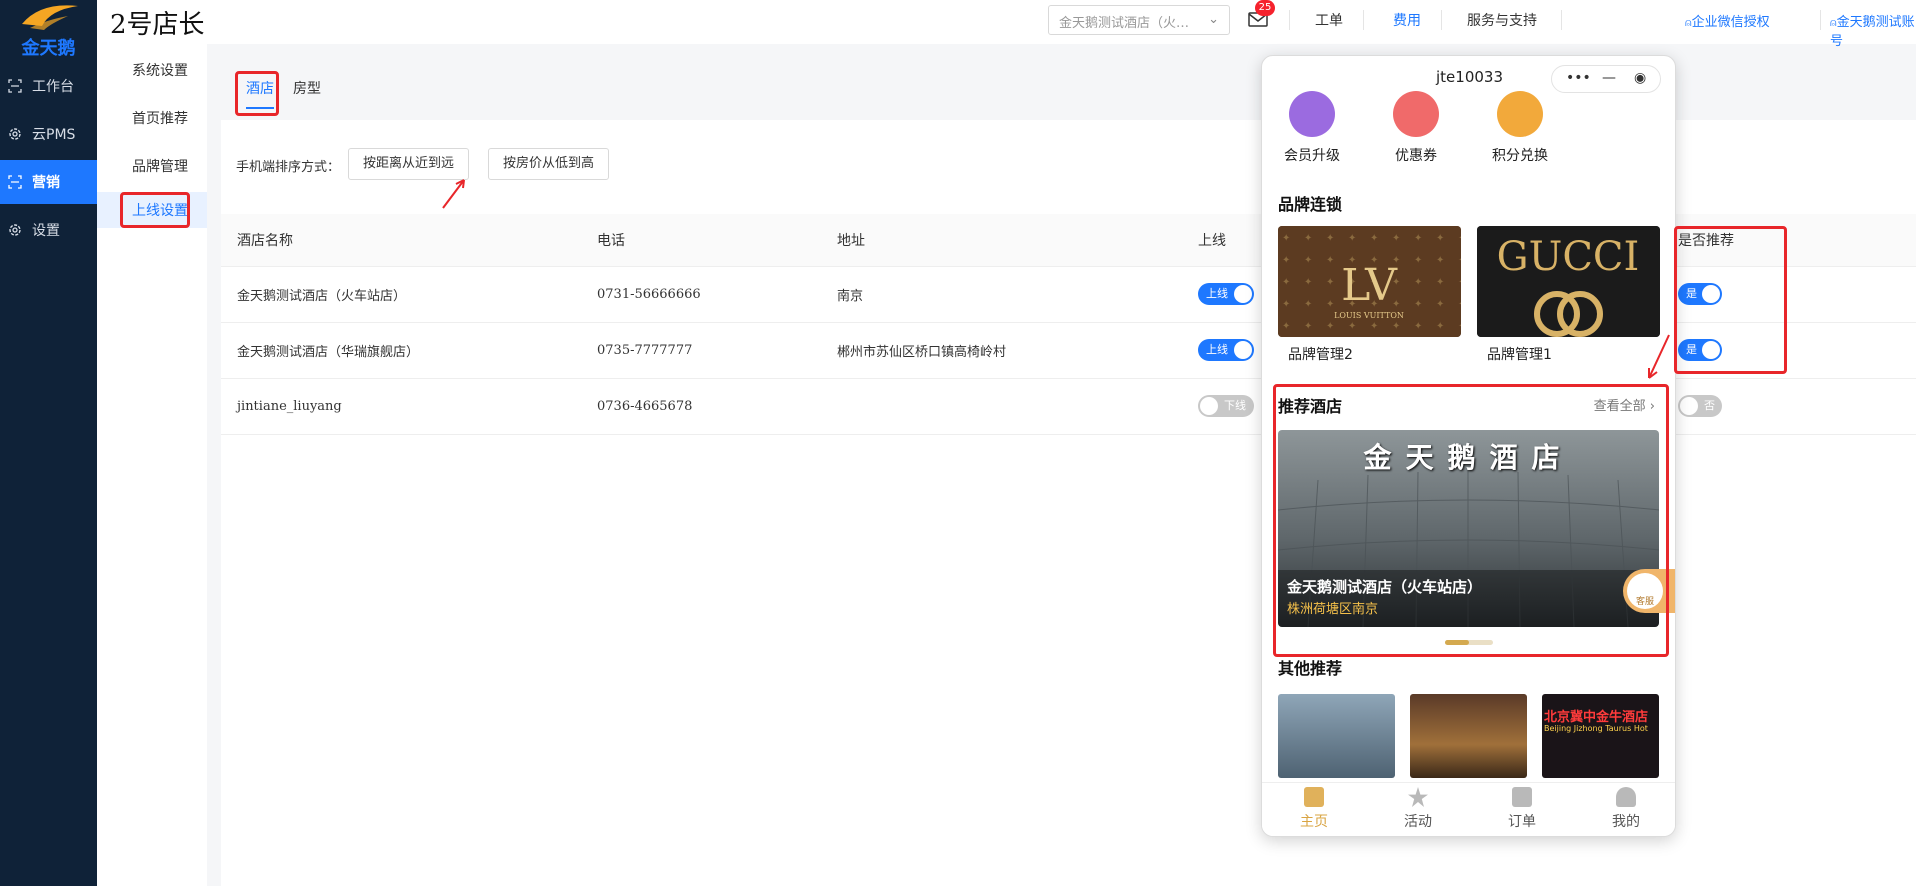 The height and width of the screenshot is (886, 1916). Describe the element at coordinates (260, 88) in the screenshot. I see `tab-hotel: 酒店` at that location.